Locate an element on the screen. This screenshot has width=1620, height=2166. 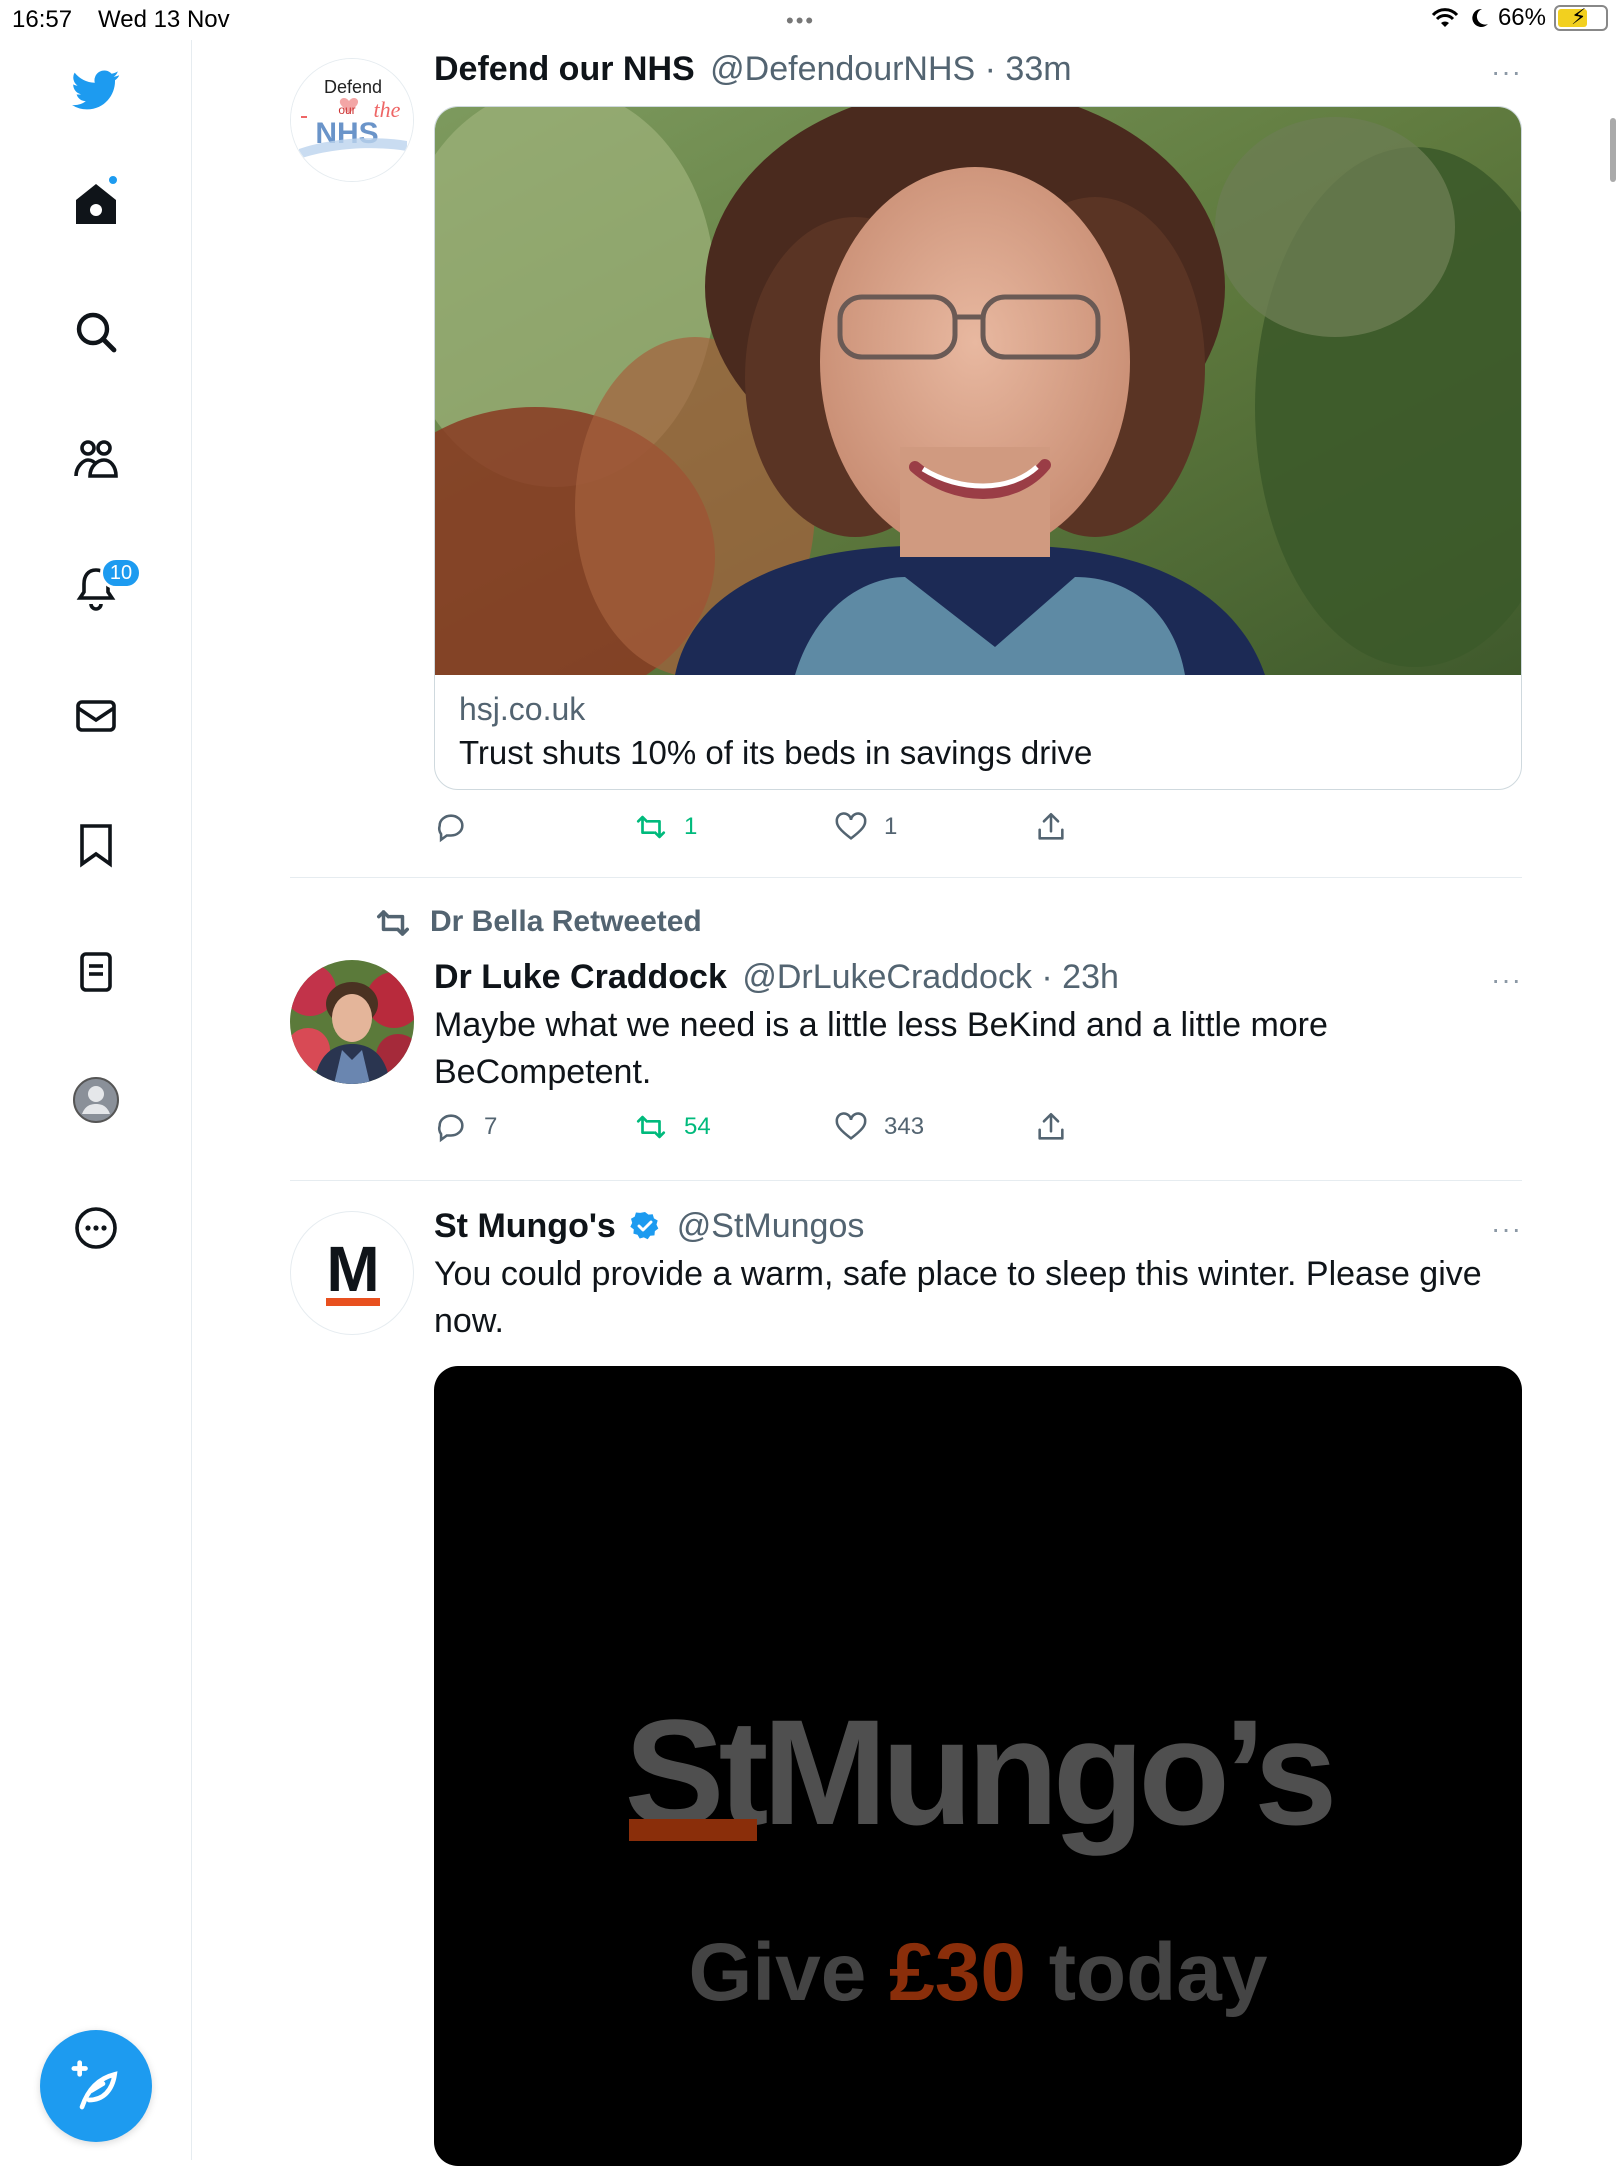
sidebar-nav: 10 is located at coordinates (96, 1100).